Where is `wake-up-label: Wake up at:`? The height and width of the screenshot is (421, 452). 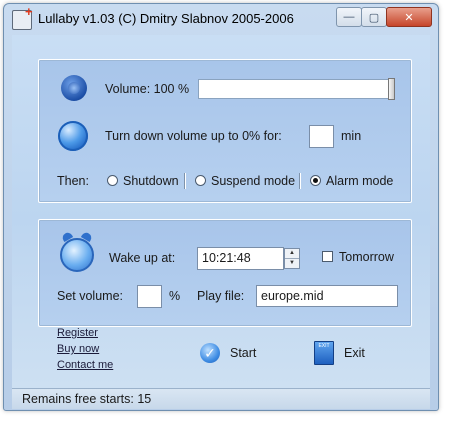
wake-up-label: Wake up at: is located at coordinates (142, 258).